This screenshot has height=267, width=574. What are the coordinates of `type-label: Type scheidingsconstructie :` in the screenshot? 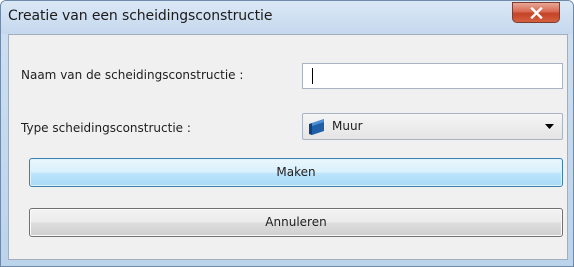 It's located at (106, 128).